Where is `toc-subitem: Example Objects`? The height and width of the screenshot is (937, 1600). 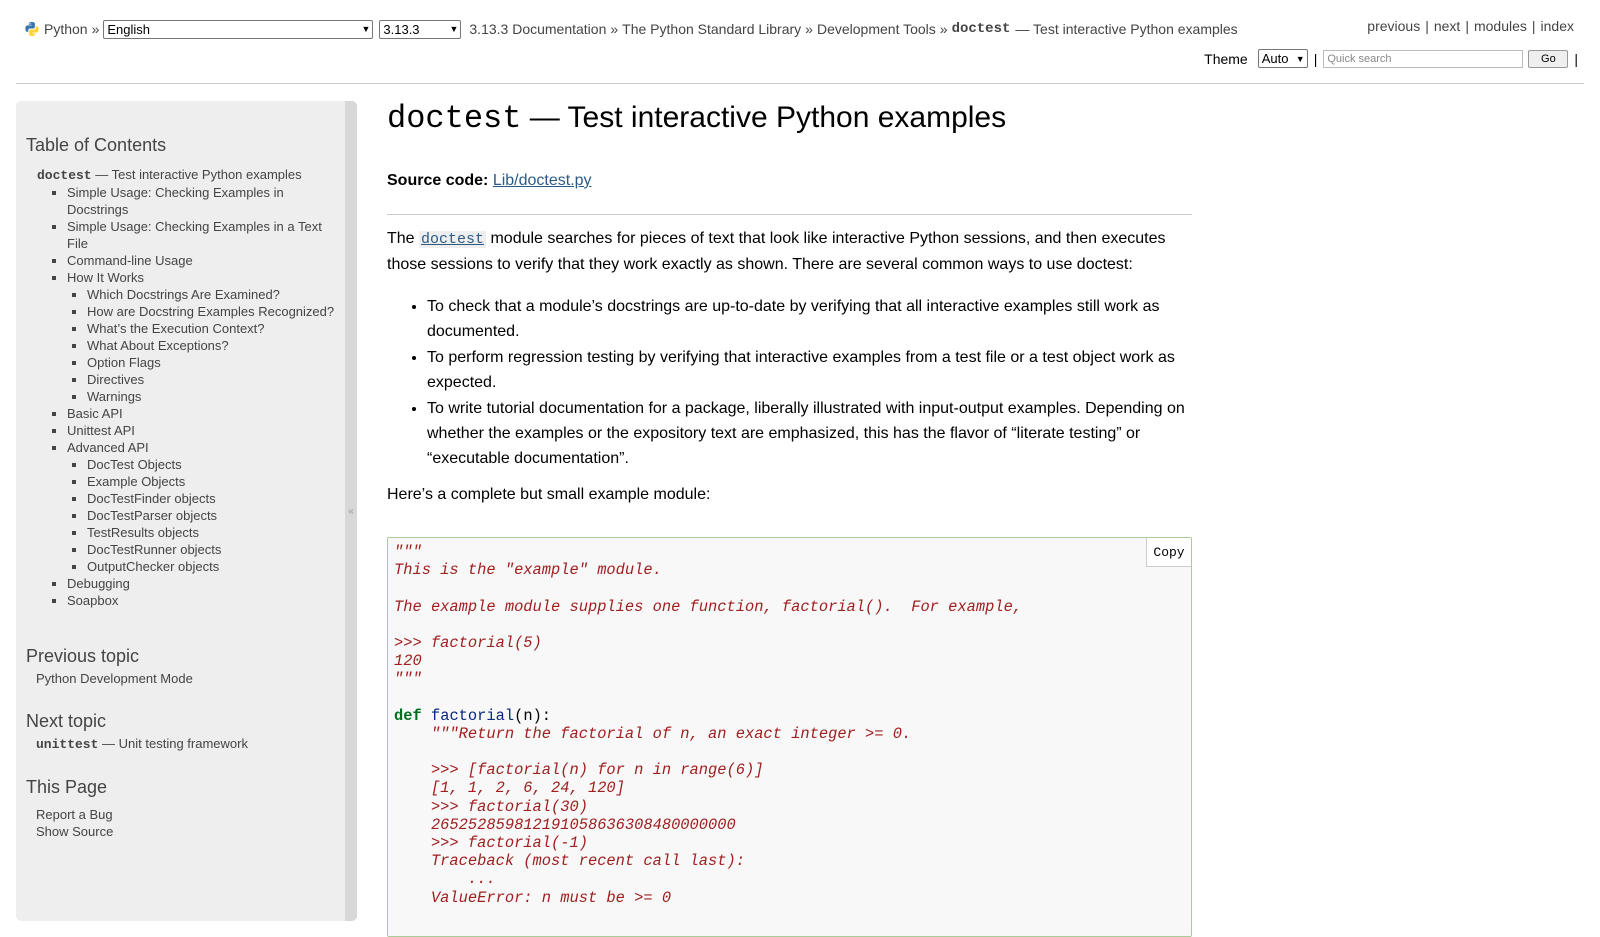
toc-subitem: Example Objects is located at coordinates (212, 481).